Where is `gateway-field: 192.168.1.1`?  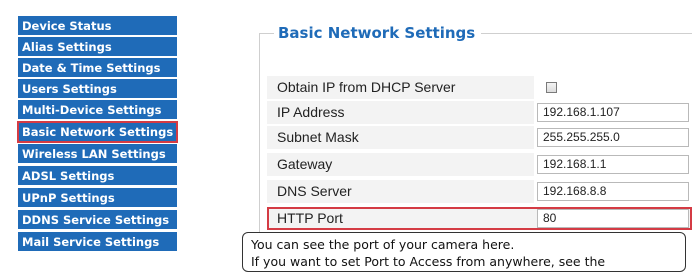
gateway-field: 192.168.1.1 is located at coordinates (613, 164).